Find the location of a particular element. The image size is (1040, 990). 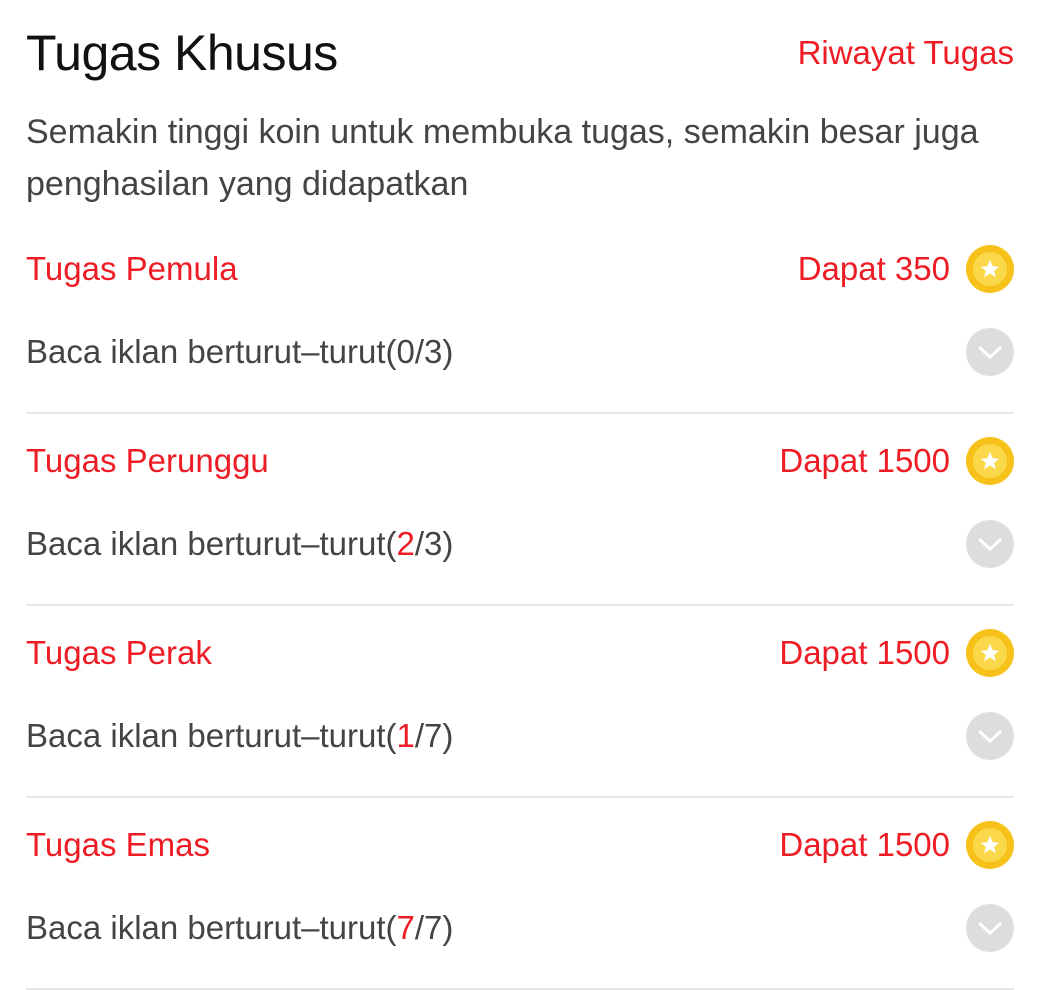

reward-label: Dapat 350 is located at coordinates (873, 268).